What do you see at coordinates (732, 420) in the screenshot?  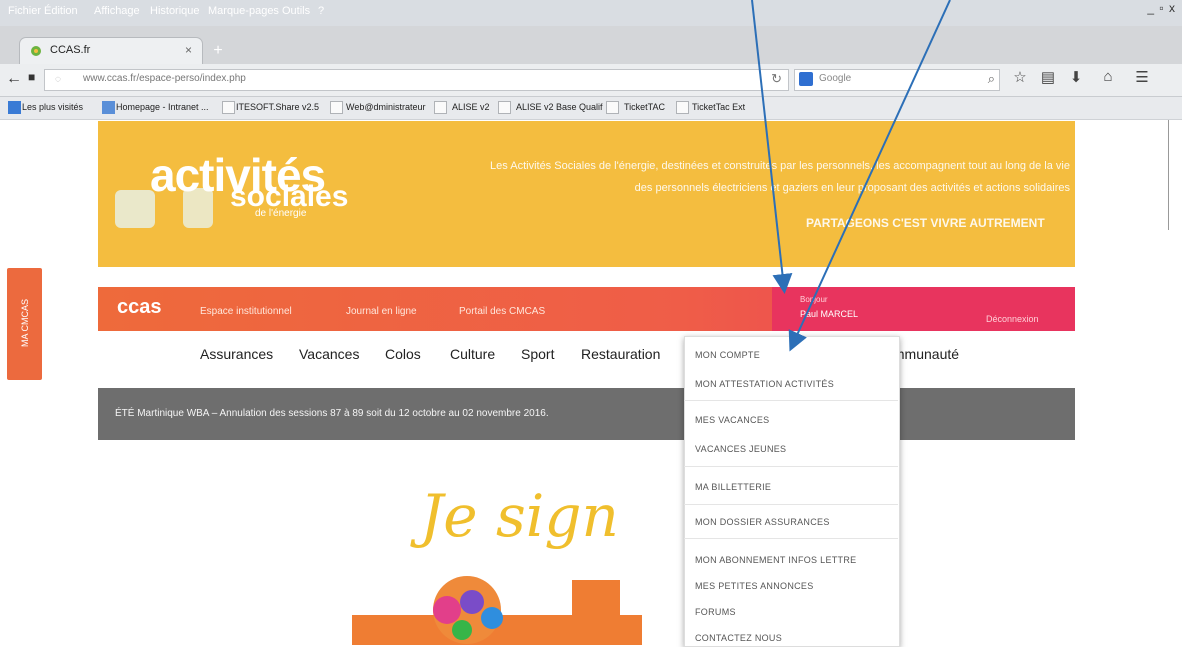 I see `dropdown-mes-vacances: MES VACANCES` at bounding box center [732, 420].